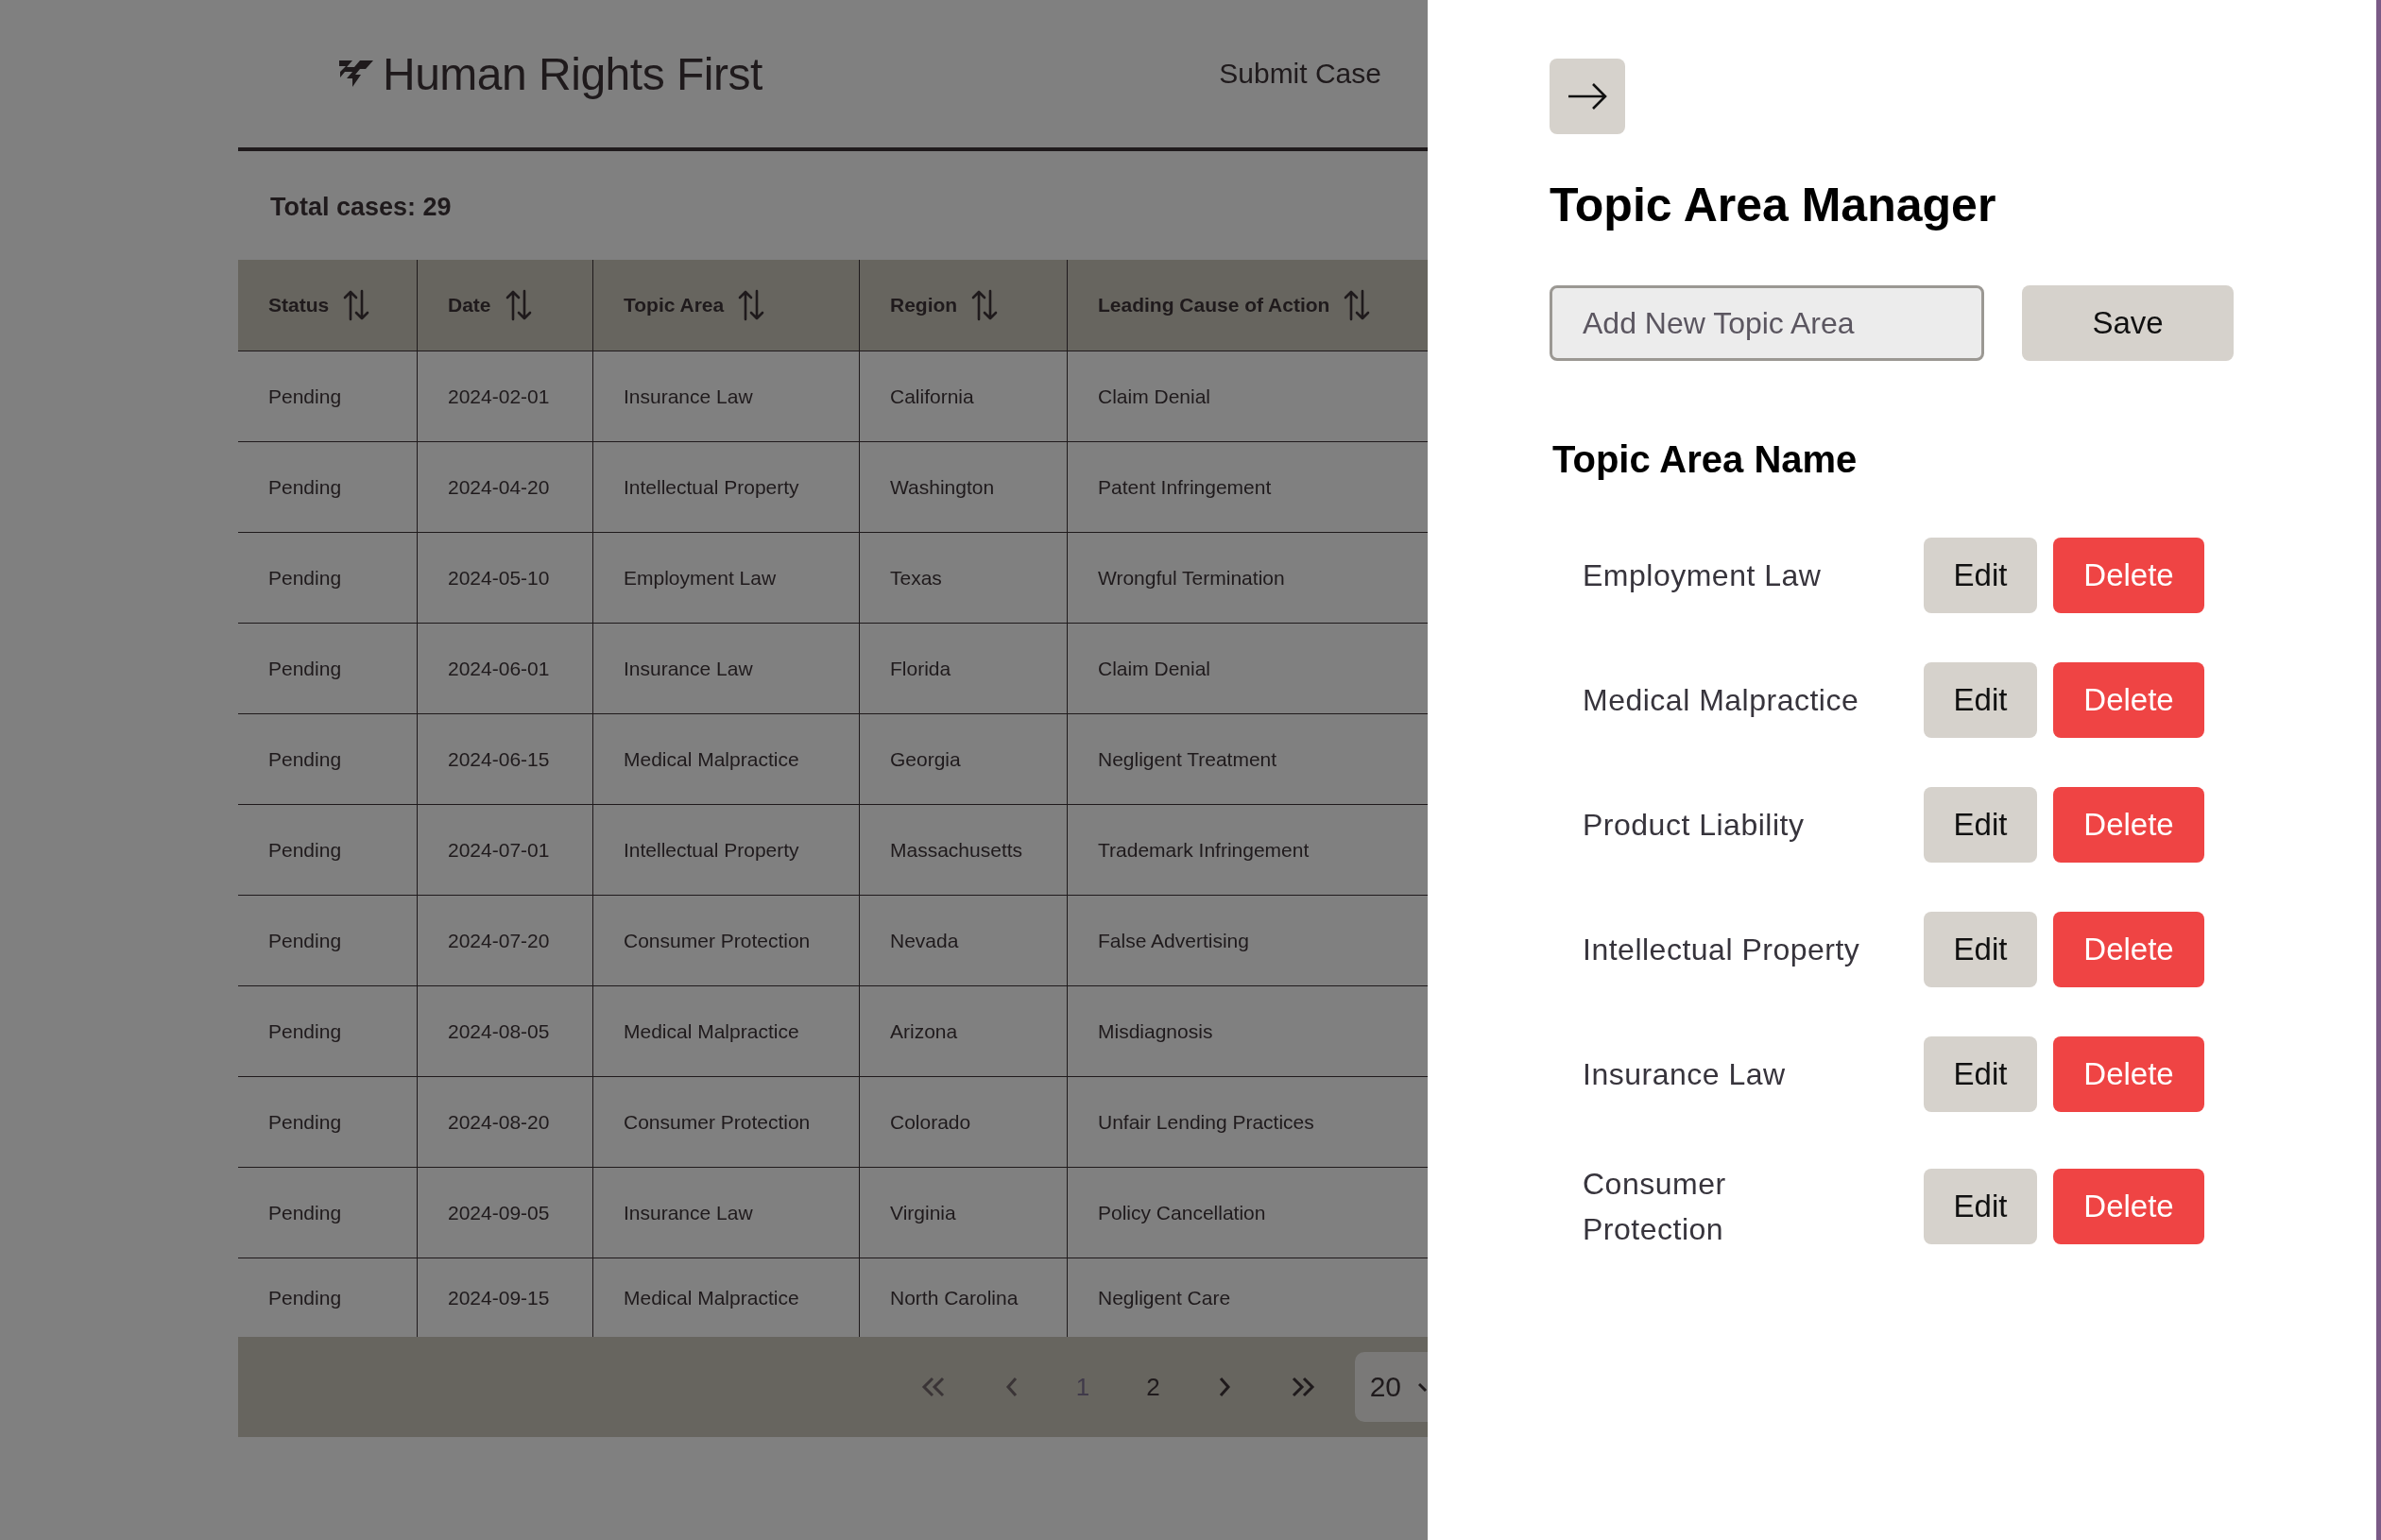  What do you see at coordinates (1155, 1031) in the screenshot?
I see `table-cell-text: Misdiagnosis` at bounding box center [1155, 1031].